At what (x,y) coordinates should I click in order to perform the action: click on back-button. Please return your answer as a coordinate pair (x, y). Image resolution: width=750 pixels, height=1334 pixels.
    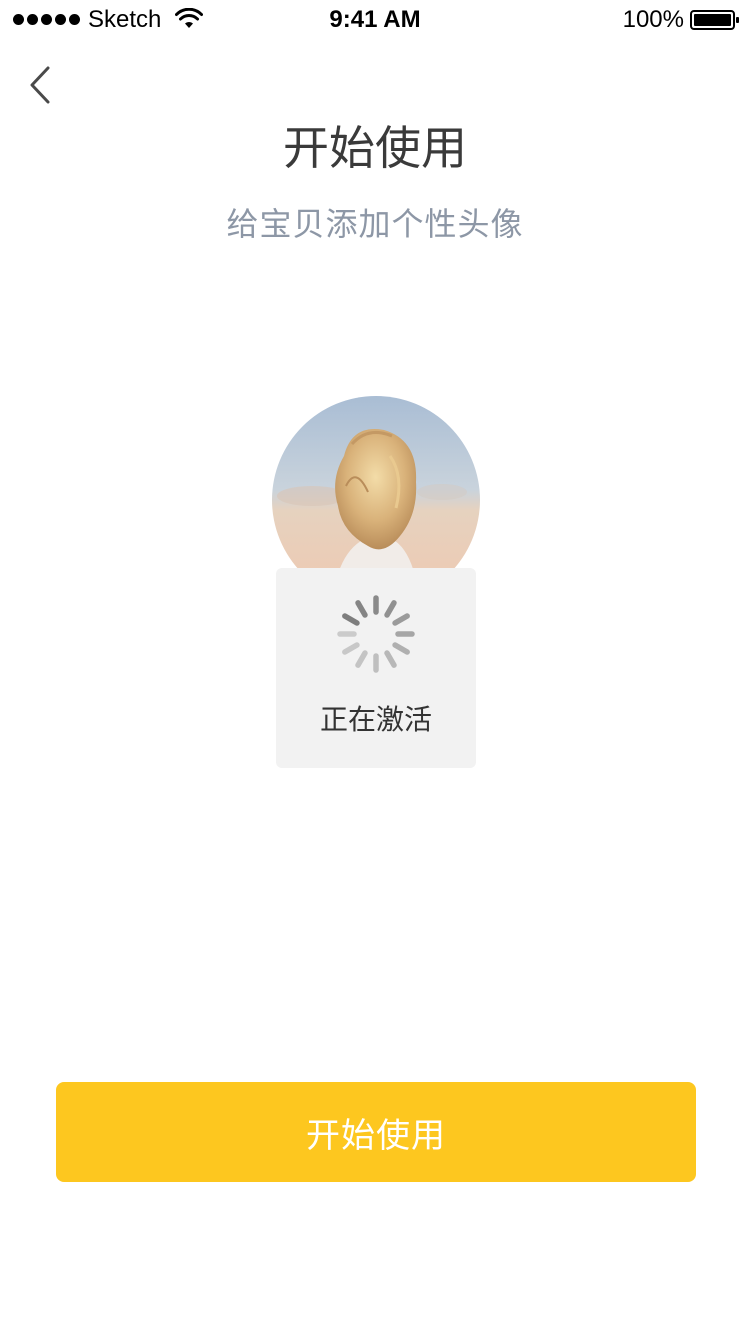
    Looking at the image, I should click on (40, 85).